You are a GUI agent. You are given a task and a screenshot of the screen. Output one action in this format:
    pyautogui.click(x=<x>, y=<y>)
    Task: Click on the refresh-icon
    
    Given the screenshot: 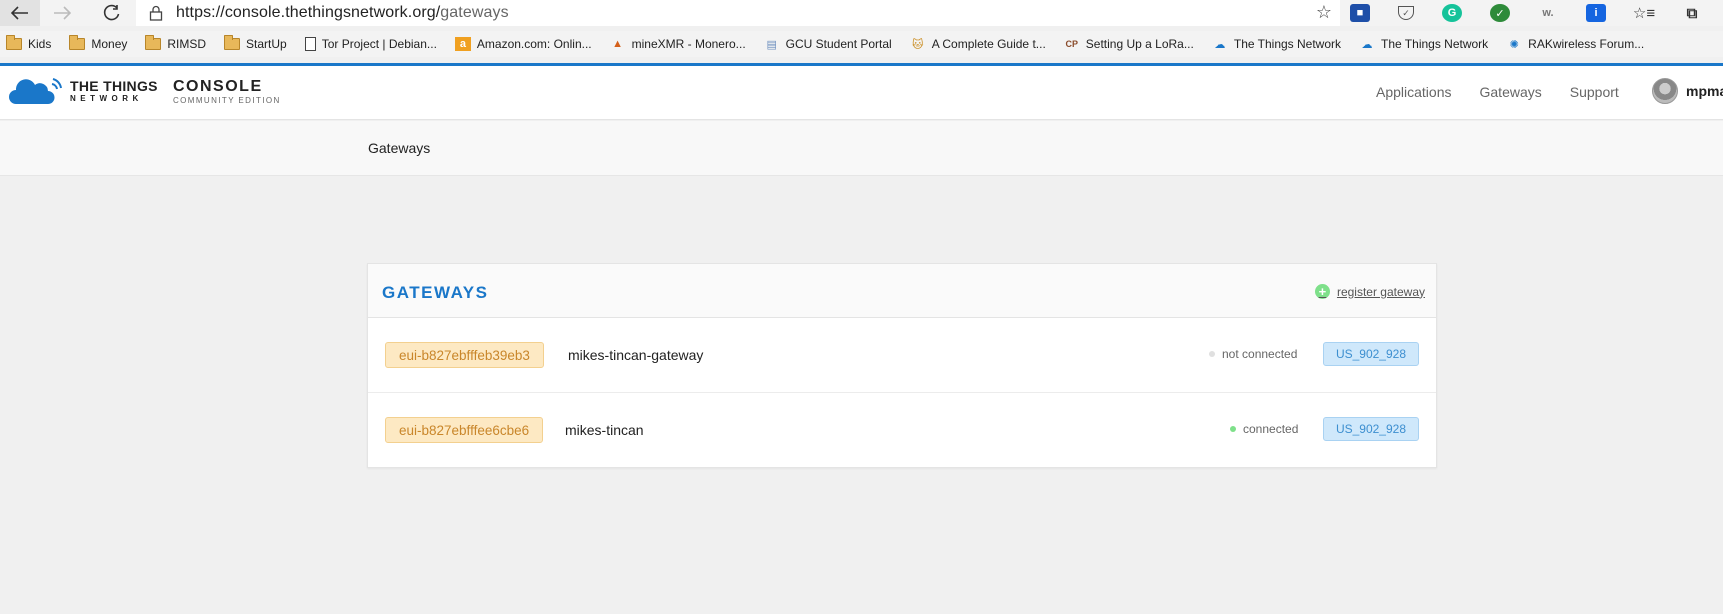 What is the action you would take?
    pyautogui.click(x=111, y=12)
    